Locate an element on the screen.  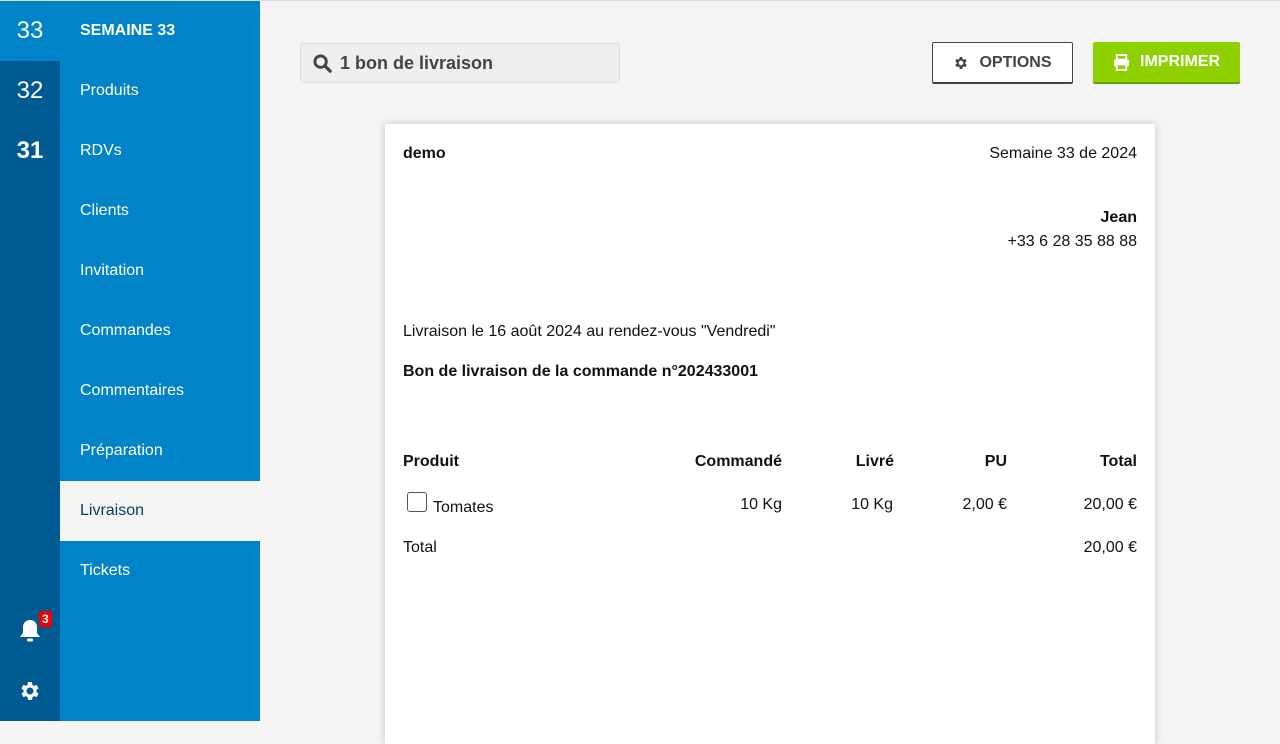
client-name: Jean is located at coordinates (1118, 217).